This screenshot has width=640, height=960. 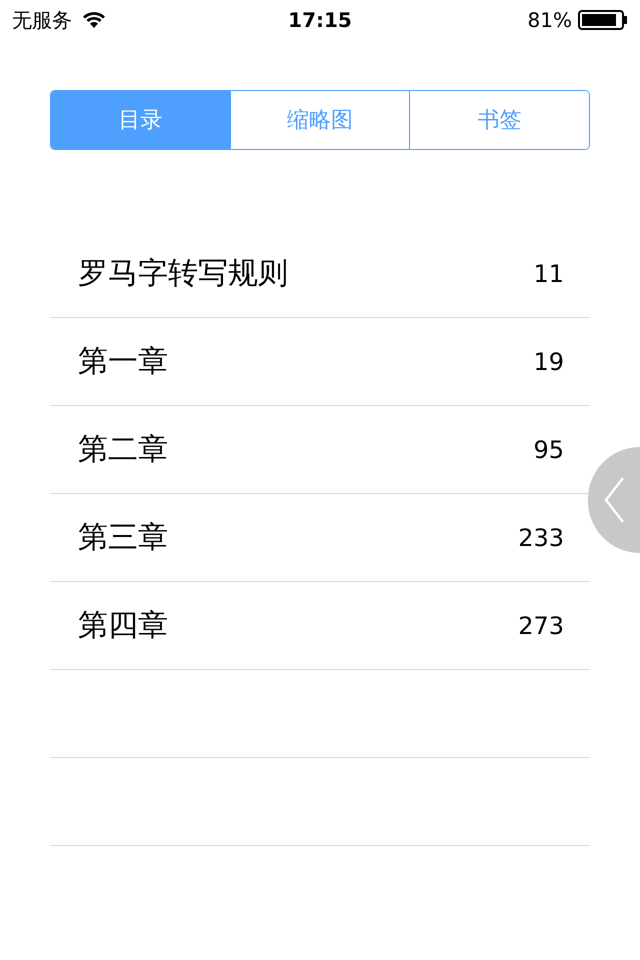 What do you see at coordinates (320, 626) in the screenshot?
I see `chapter-row: 第四章 273` at bounding box center [320, 626].